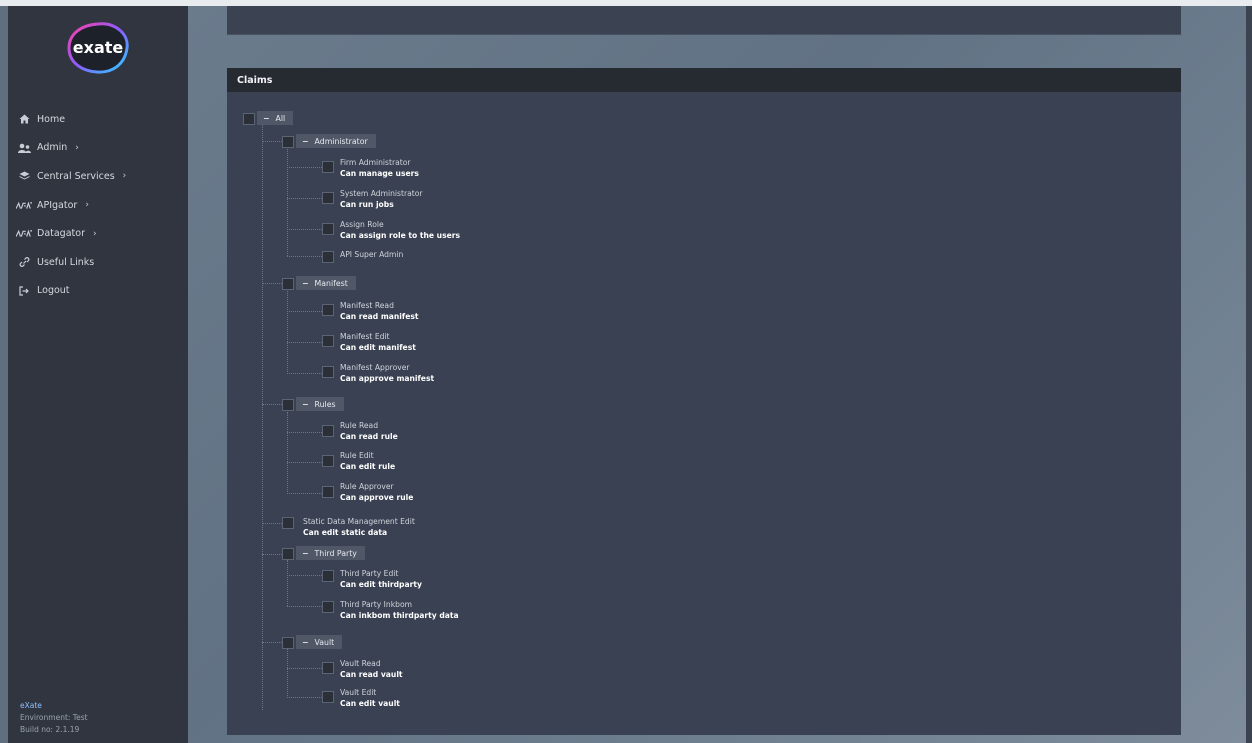 The width and height of the screenshot is (1252, 743). I want to click on checkbox-third-party-edit, so click(328, 576).